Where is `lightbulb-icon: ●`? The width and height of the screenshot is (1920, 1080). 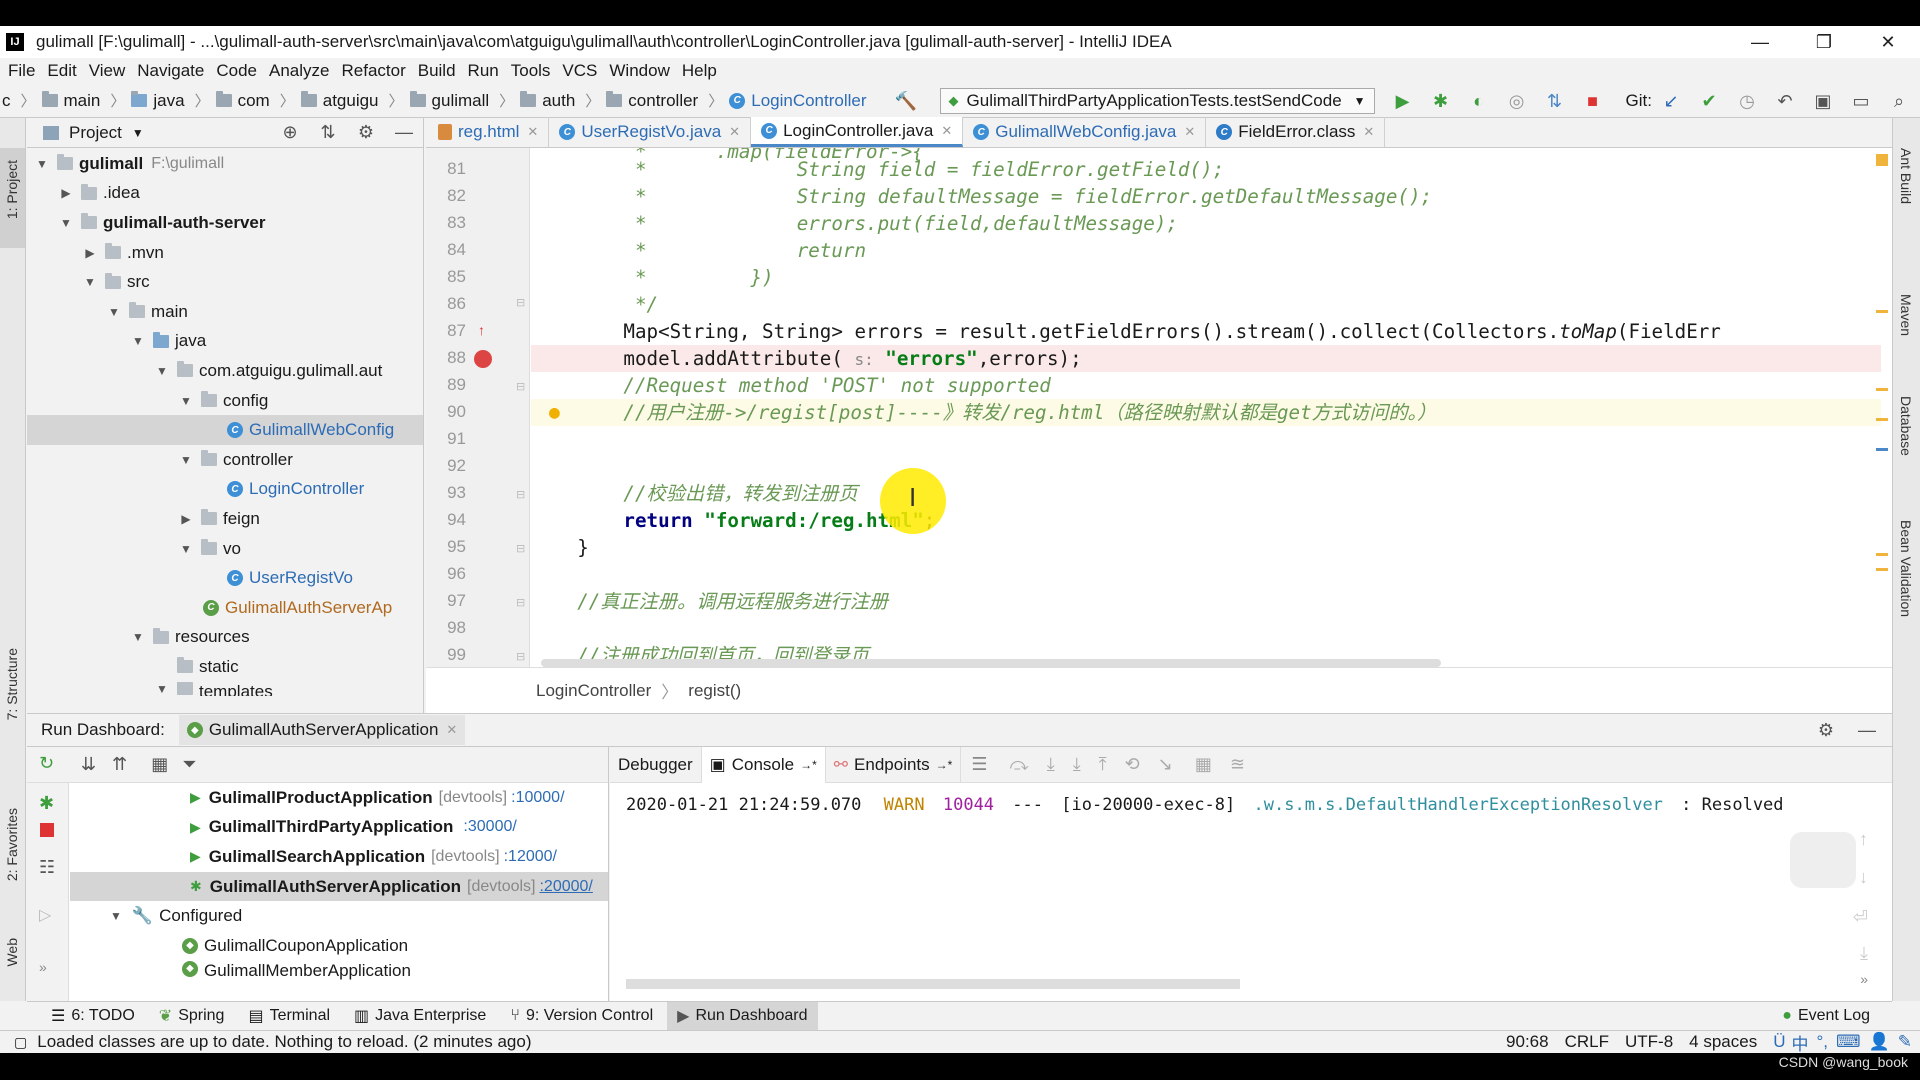 lightbulb-icon: ● is located at coordinates (554, 412).